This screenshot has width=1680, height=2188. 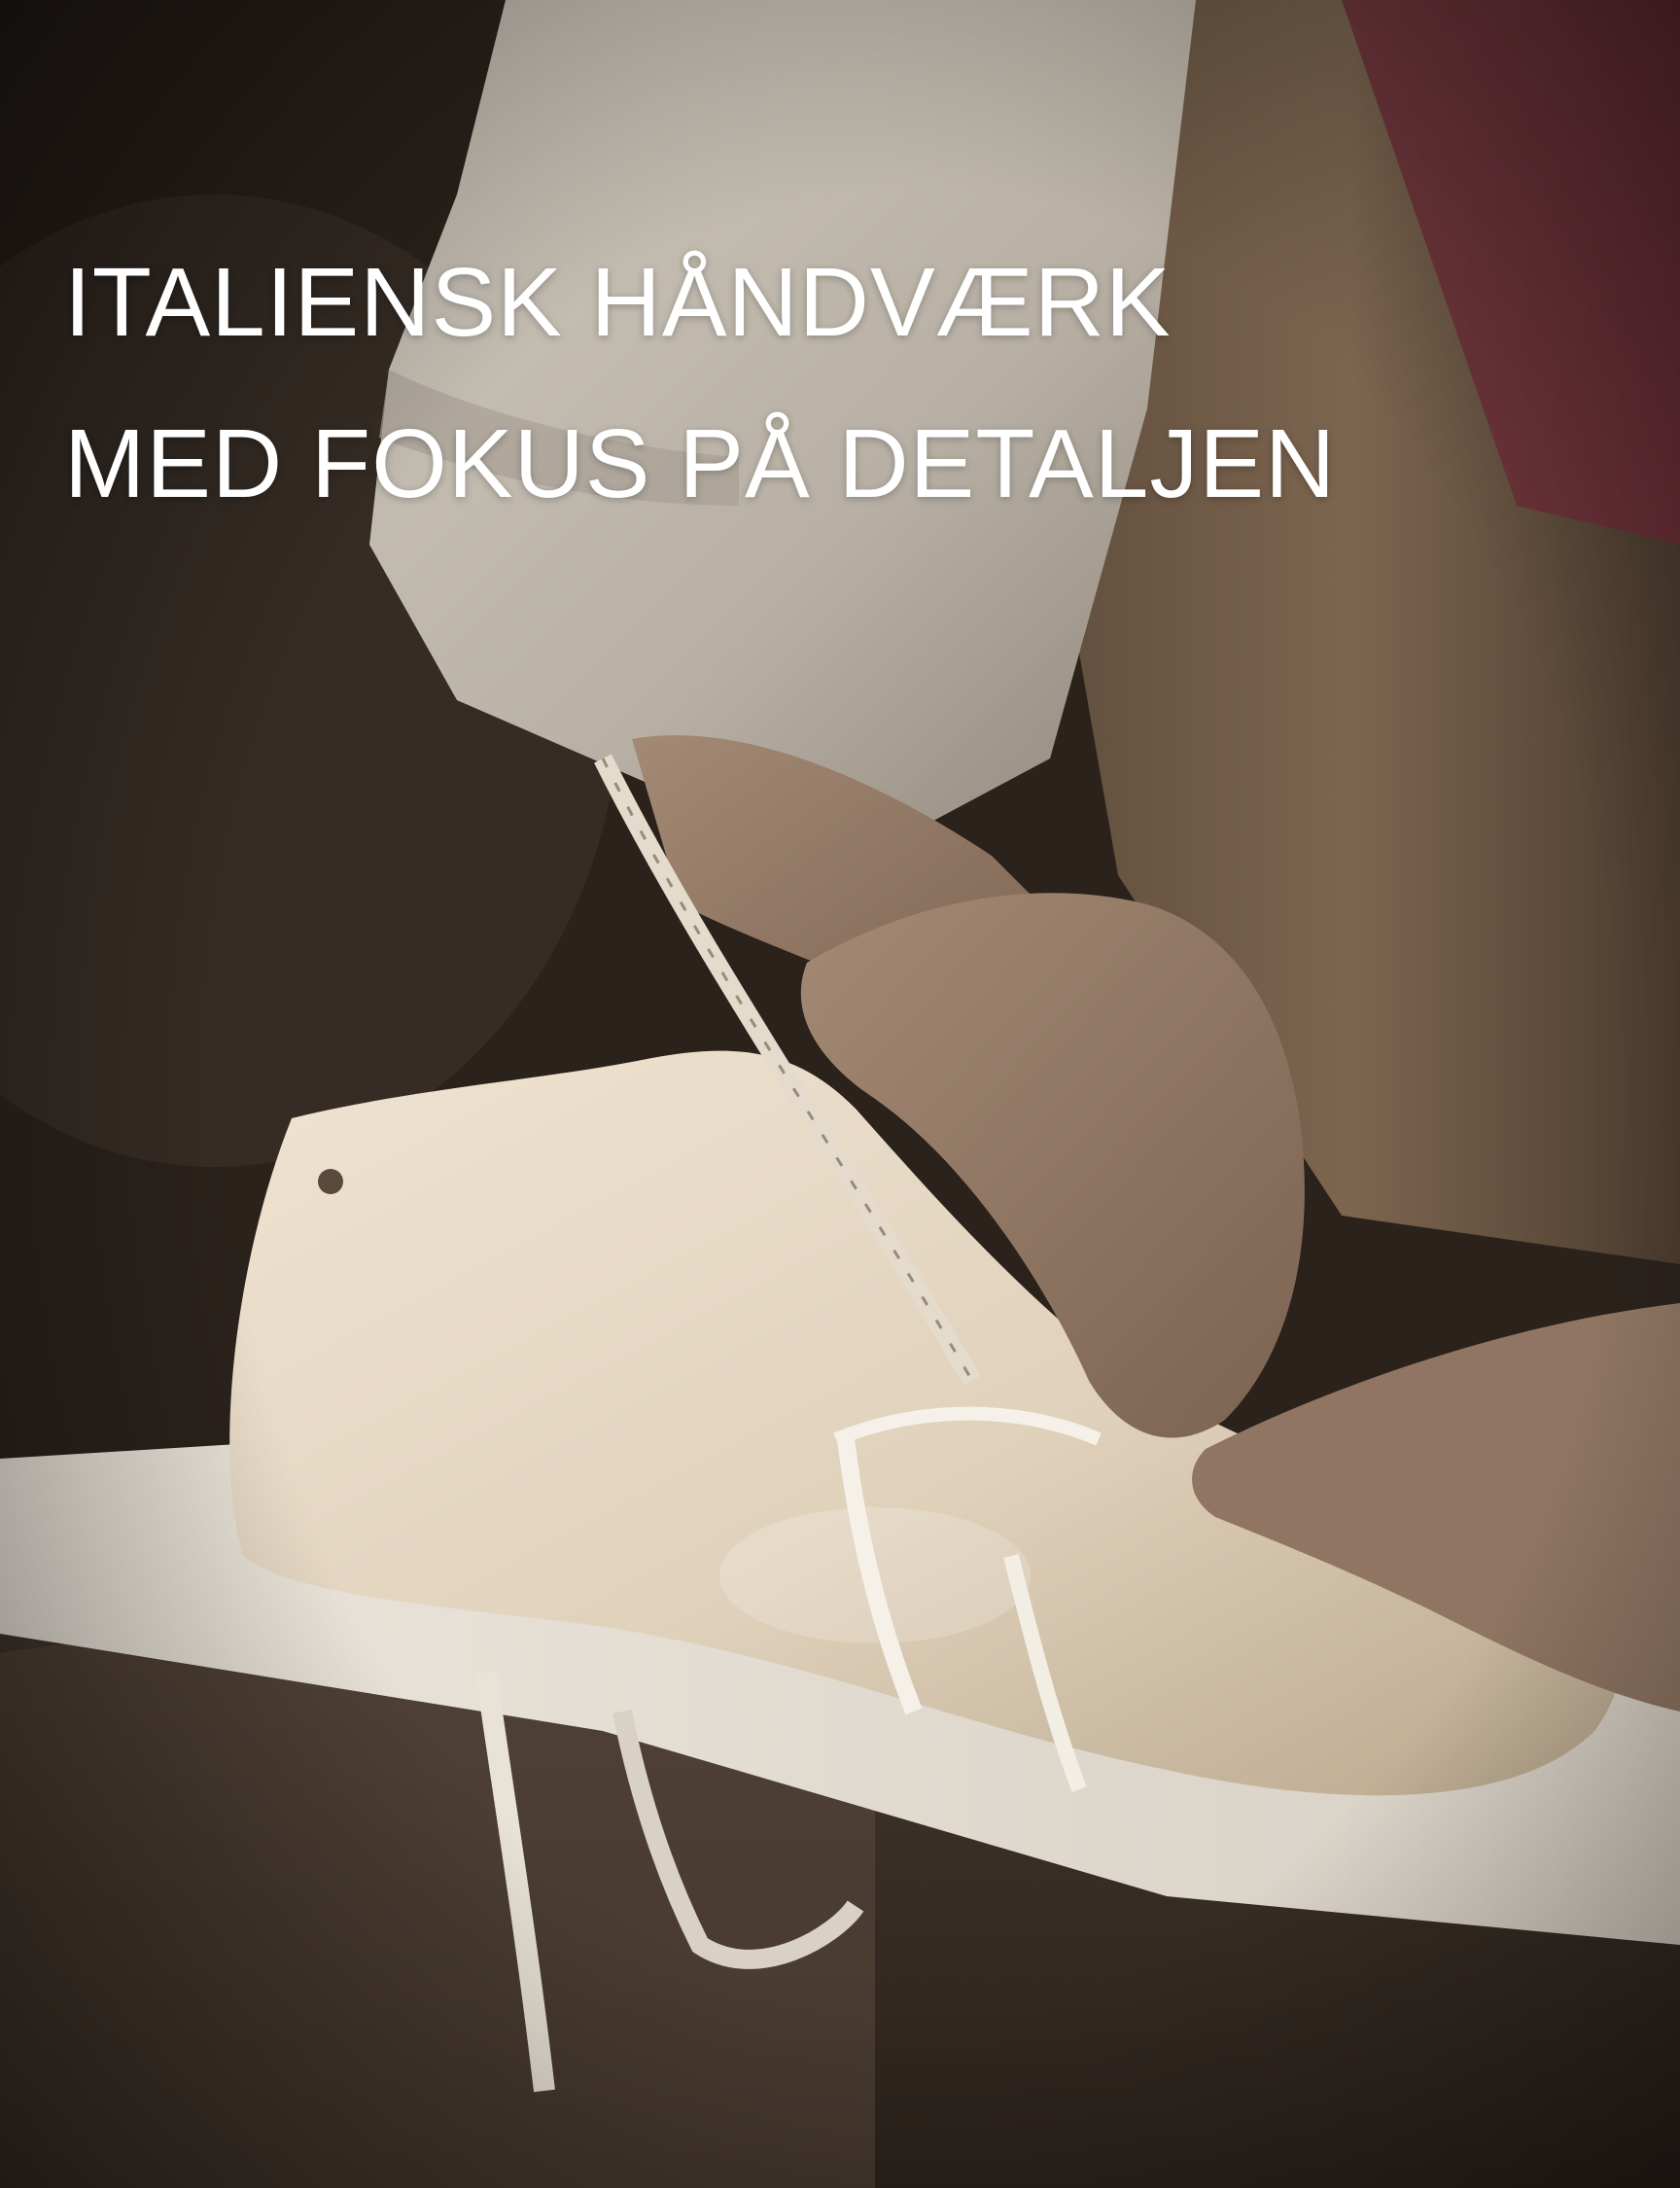 I want to click on headline: ITALIENSK HÅNDVÆRK MED FOKUS PÅ DETALJEN, so click(x=700, y=384).